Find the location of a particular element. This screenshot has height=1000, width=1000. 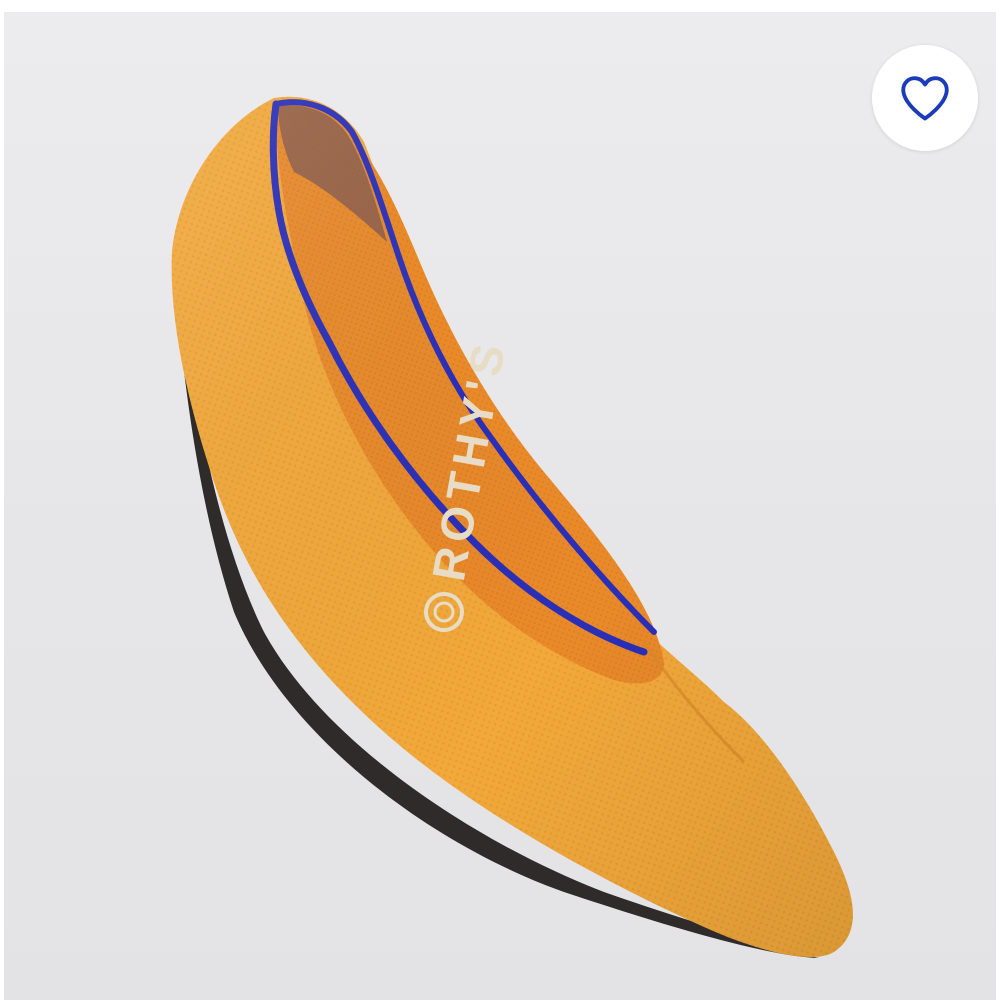

favorite-button is located at coordinates (925, 98).